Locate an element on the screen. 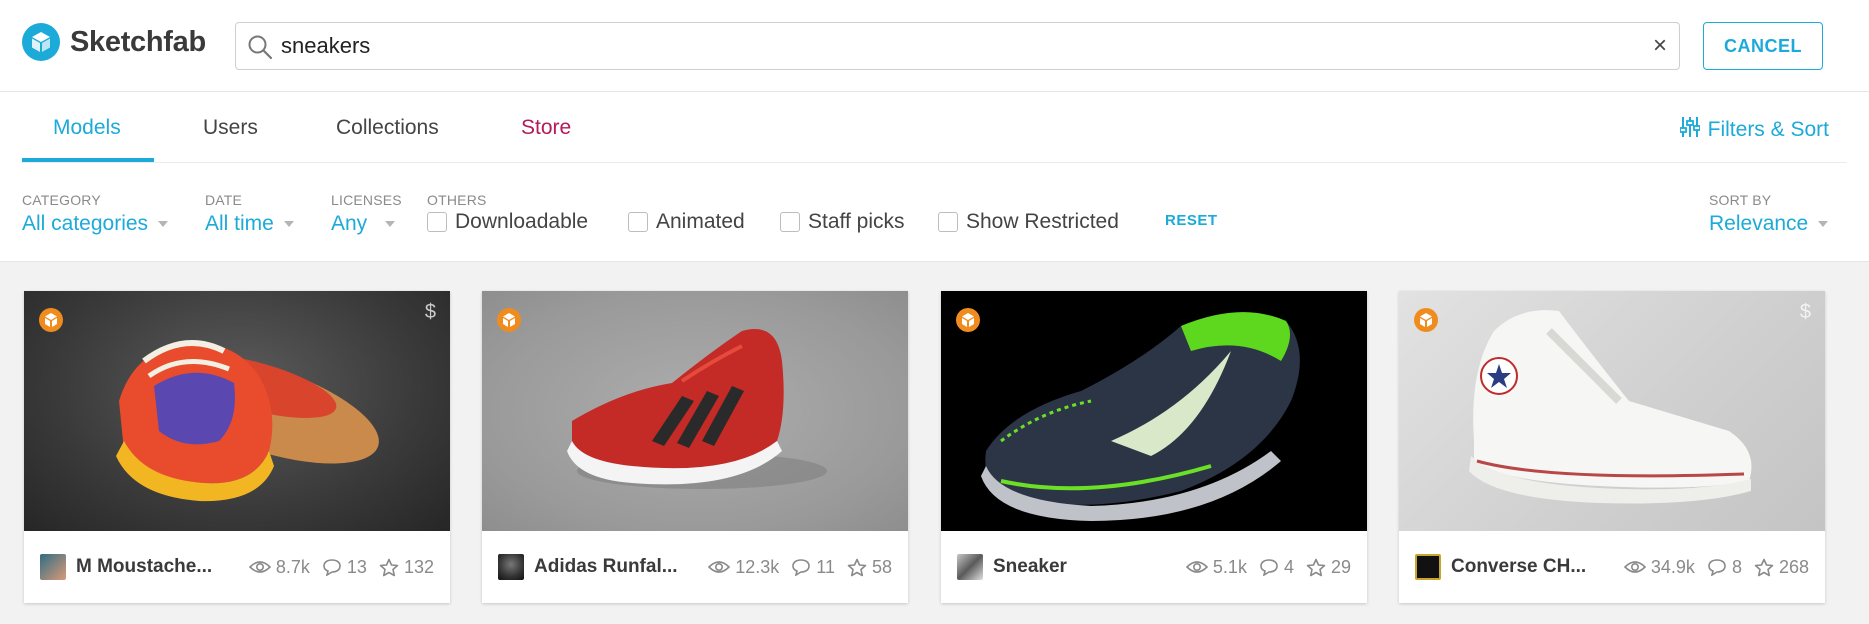 The width and height of the screenshot is (1869, 624). downloadable-label: Downloadable is located at coordinates (522, 221).